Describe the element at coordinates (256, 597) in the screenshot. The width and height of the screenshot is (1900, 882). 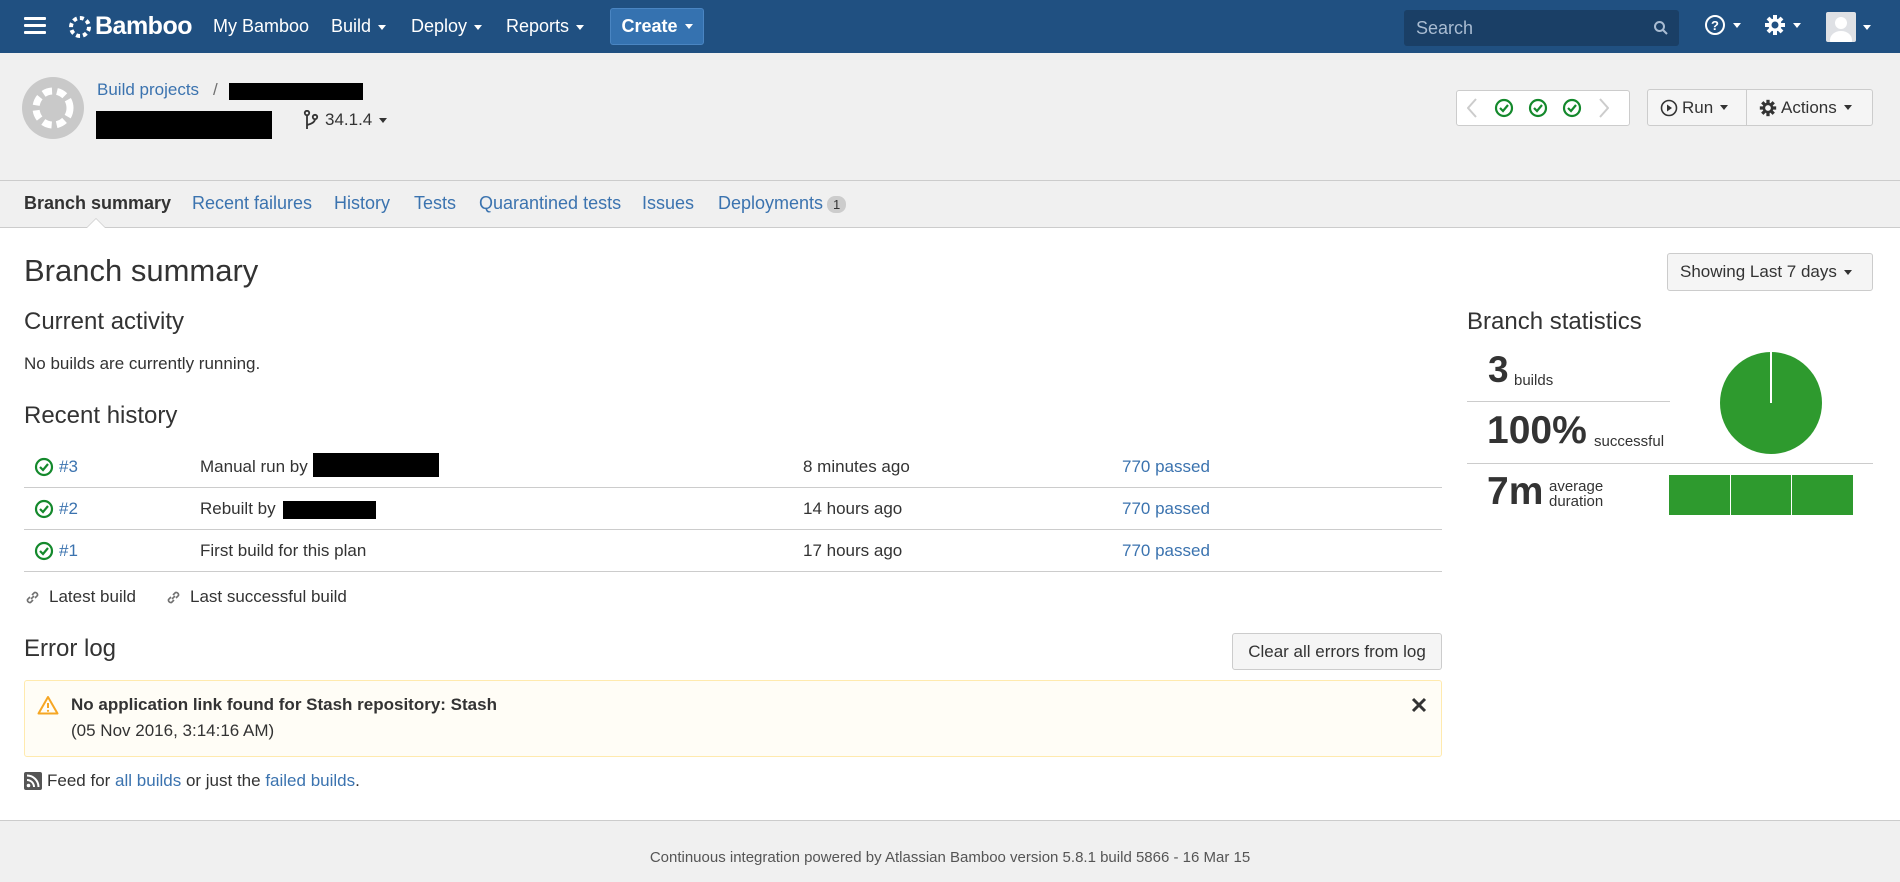
I see `last-successful-build-link: Last successful build` at that location.